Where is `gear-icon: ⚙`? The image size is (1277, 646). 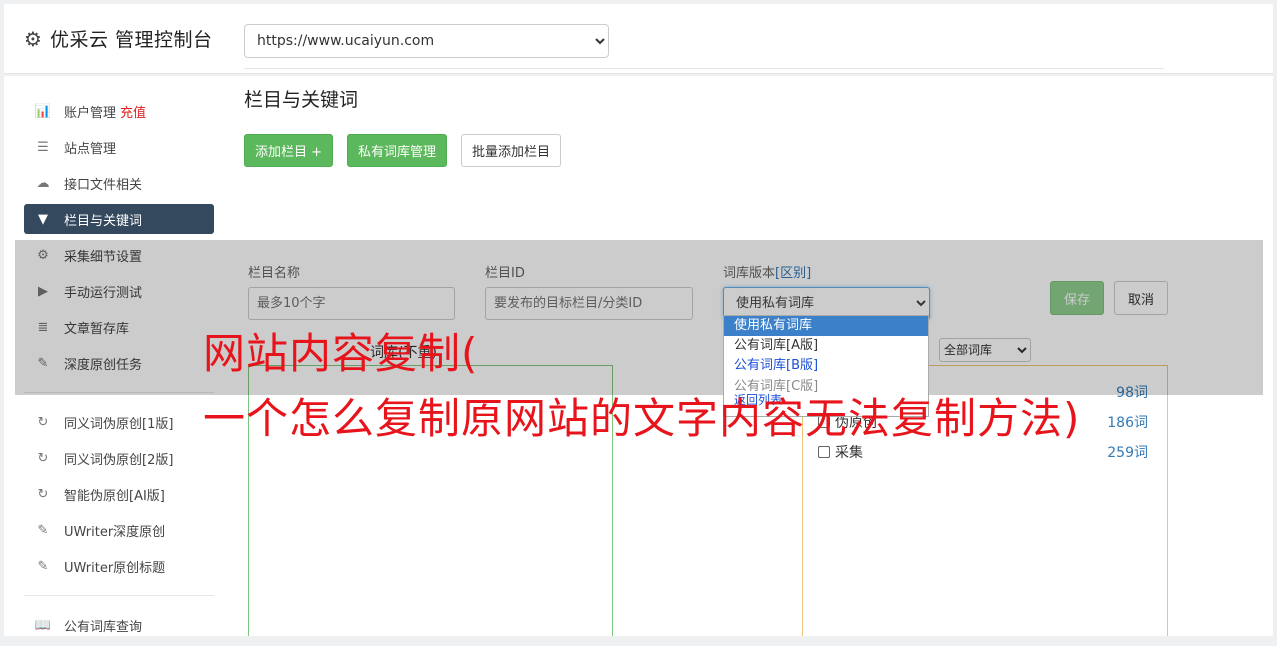
gear-icon: ⚙ is located at coordinates (33, 39).